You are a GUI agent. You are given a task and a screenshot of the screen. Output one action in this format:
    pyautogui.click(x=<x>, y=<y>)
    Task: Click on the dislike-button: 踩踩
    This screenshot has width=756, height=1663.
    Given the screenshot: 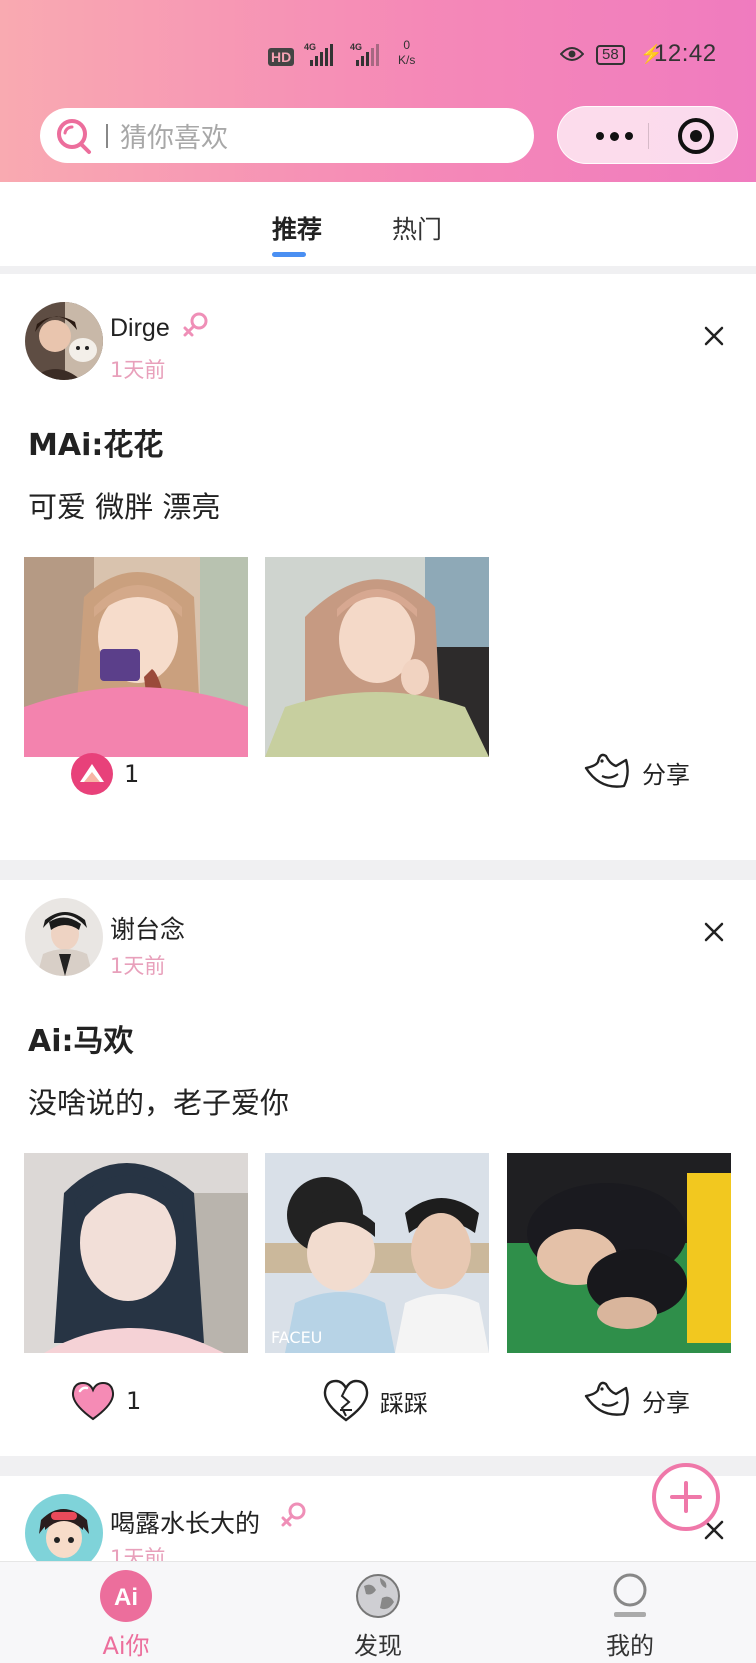 What is the action you would take?
    pyautogui.click(x=375, y=1401)
    